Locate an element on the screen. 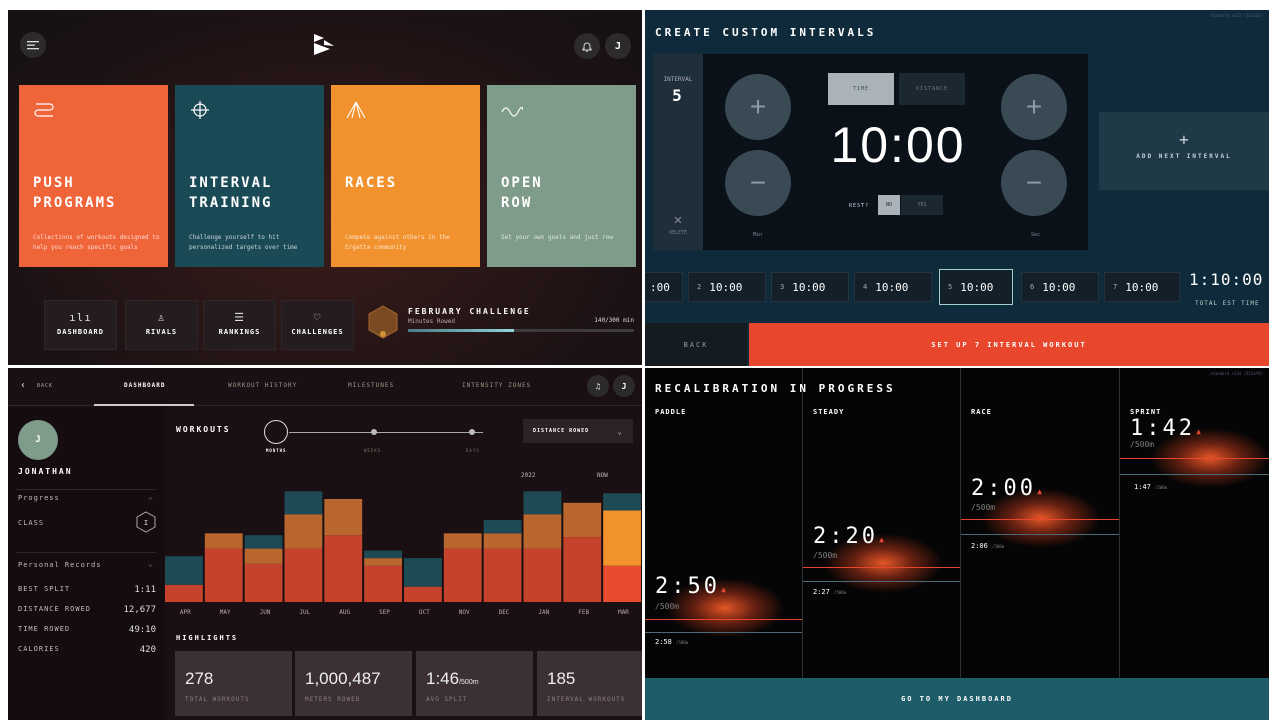 This screenshot has width=1269, height=720. interval-item-value: 10:00 is located at coordinates (1142, 287).